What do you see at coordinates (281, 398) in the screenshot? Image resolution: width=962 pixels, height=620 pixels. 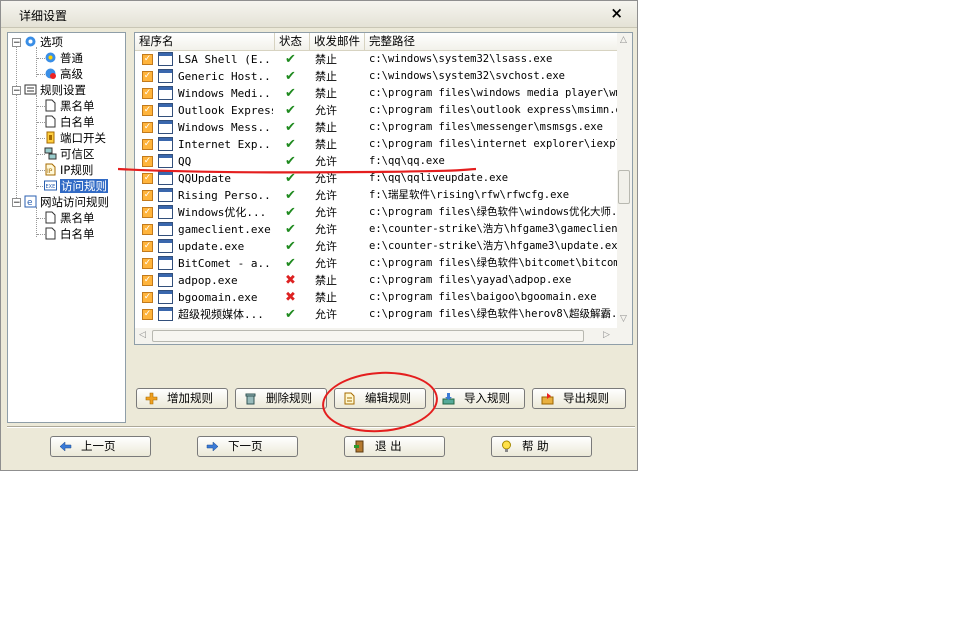 I see `delete-rule-button: 删除规则` at bounding box center [281, 398].